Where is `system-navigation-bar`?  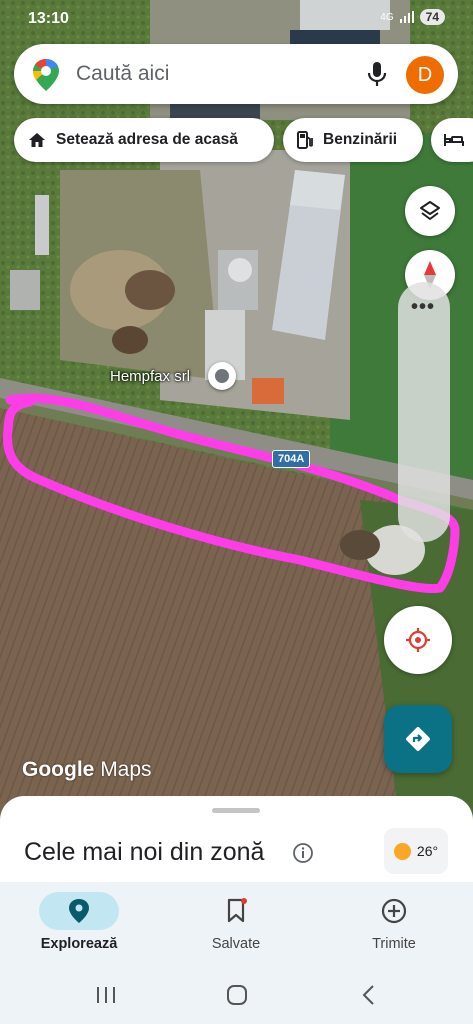 system-navigation-bar is located at coordinates (236, 997).